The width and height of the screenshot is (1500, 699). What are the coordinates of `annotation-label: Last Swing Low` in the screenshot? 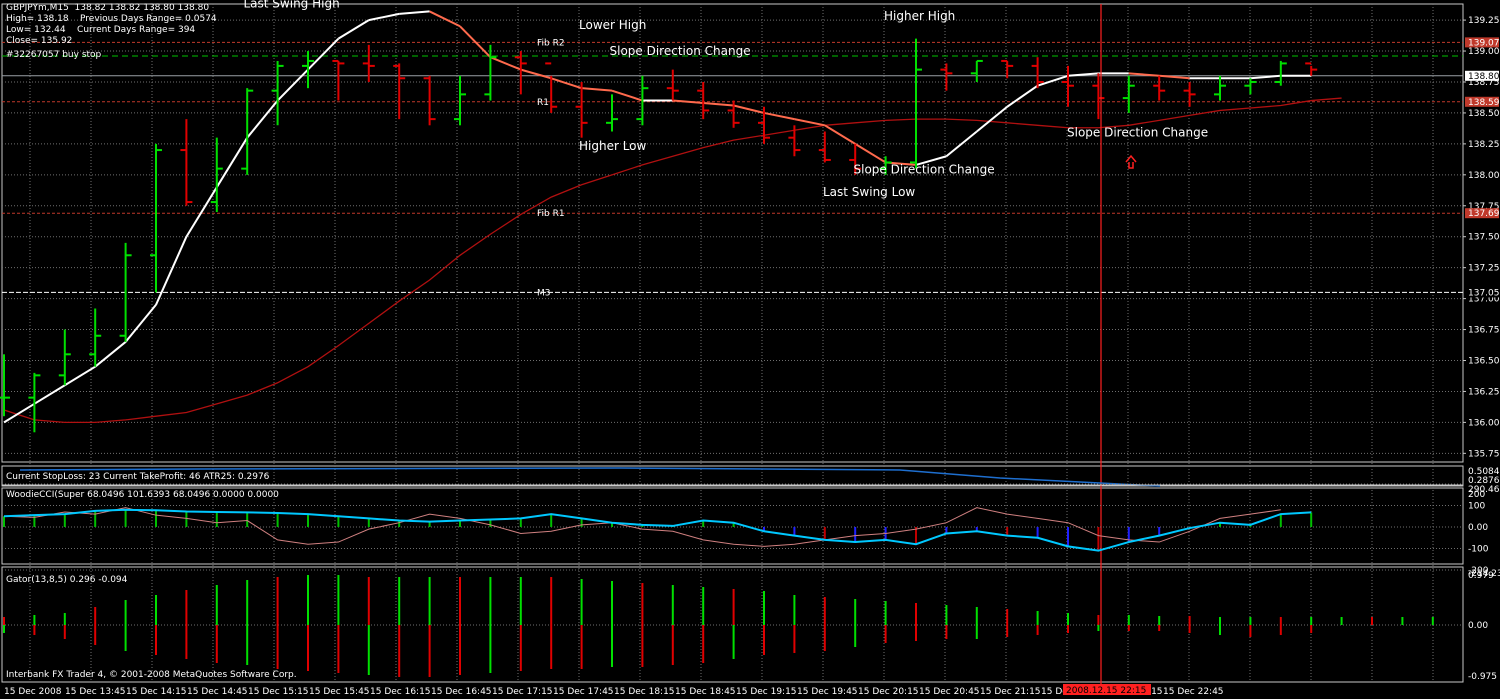 It's located at (869, 192).